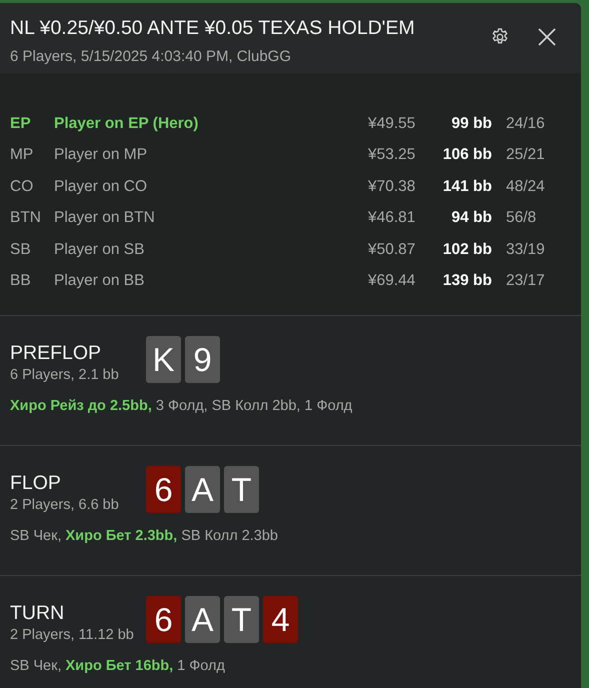 The width and height of the screenshot is (589, 688). I want to click on street-title: PREFLOP, so click(56, 353).